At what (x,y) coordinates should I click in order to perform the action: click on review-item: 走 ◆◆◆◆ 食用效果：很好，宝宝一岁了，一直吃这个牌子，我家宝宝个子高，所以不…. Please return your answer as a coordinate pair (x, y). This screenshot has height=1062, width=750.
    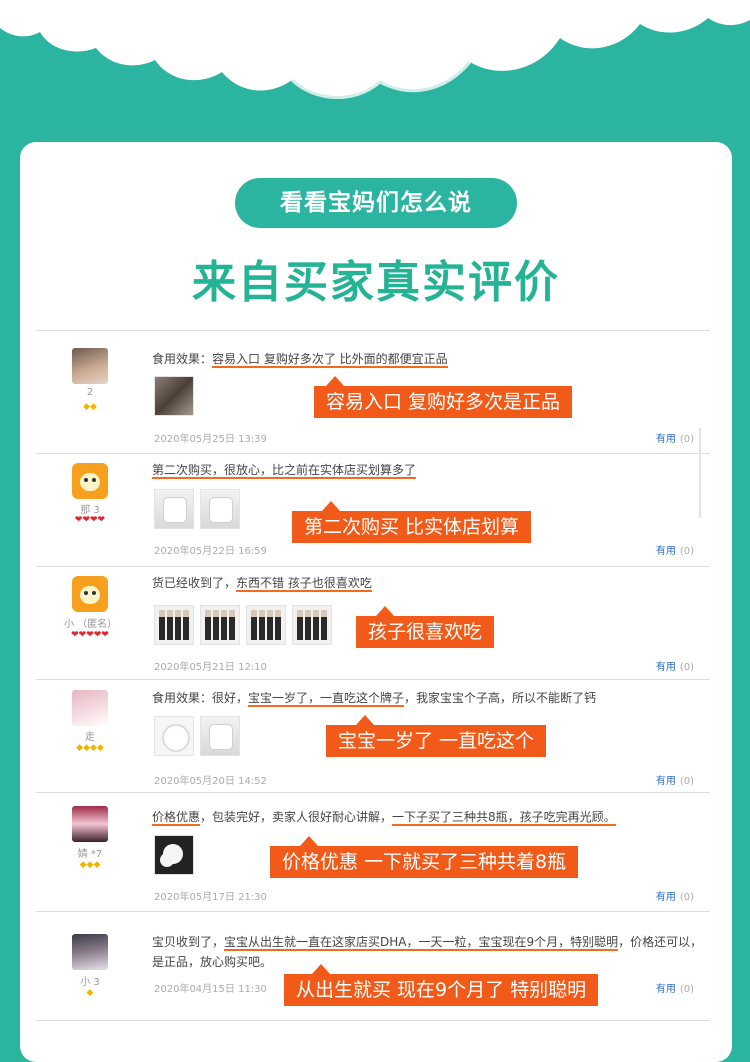
    Looking at the image, I should click on (373, 736).